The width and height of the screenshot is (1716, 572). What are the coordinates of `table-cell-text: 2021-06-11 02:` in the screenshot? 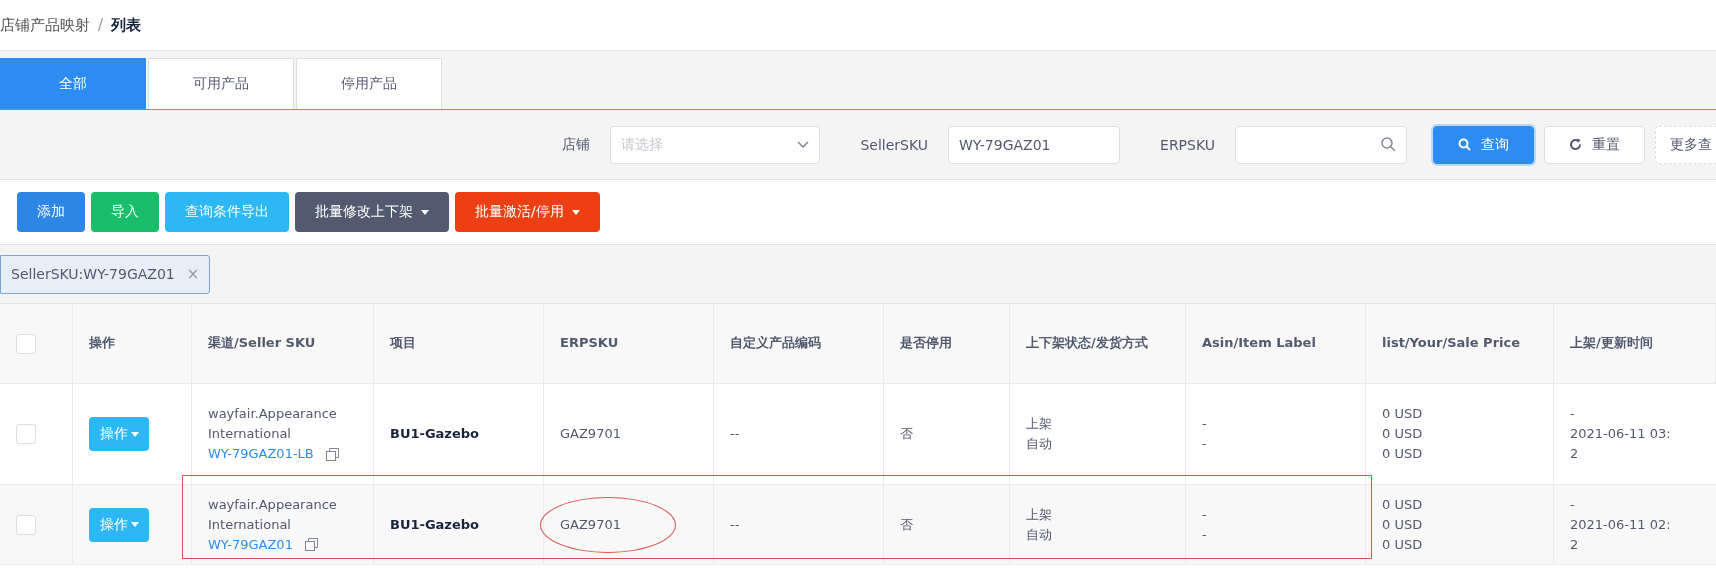 It's located at (1620, 524).